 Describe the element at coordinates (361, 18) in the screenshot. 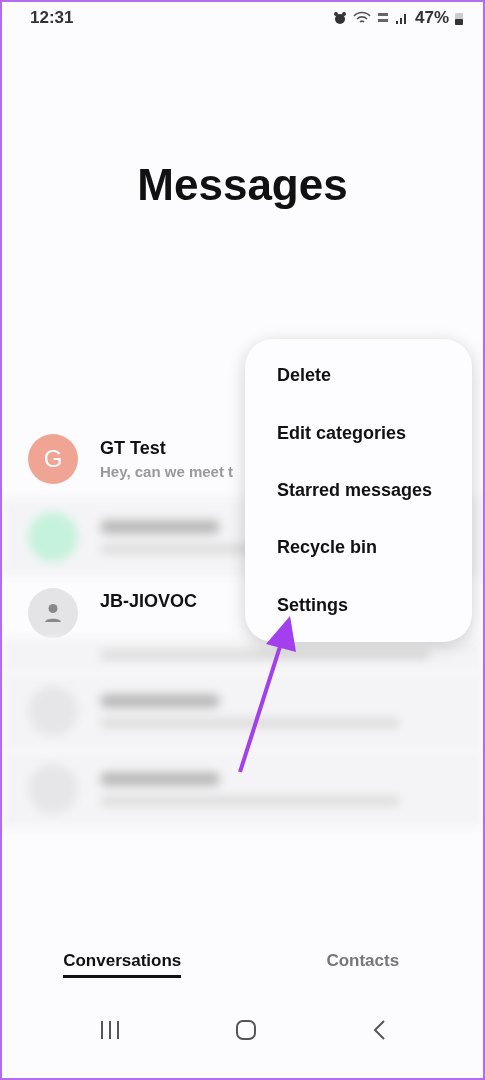

I see `wifi-icon` at that location.